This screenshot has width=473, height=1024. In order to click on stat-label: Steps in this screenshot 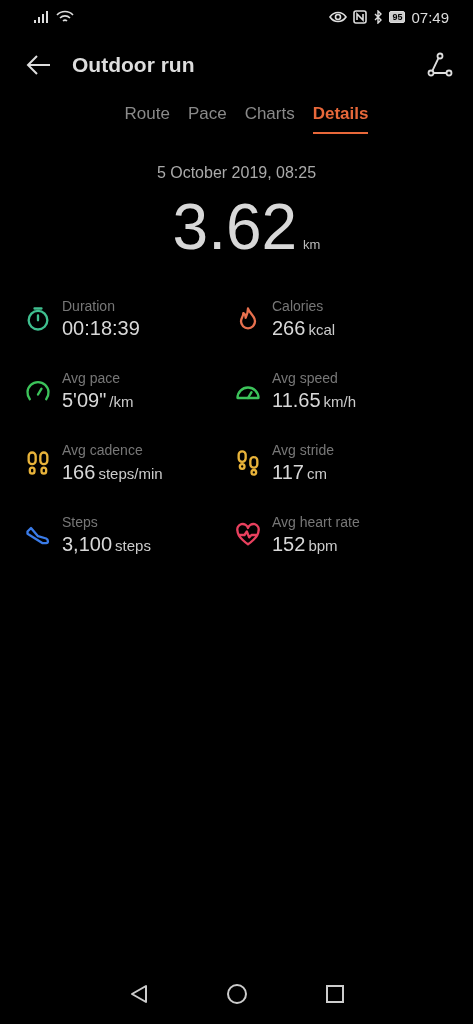, I will do `click(80, 522)`.